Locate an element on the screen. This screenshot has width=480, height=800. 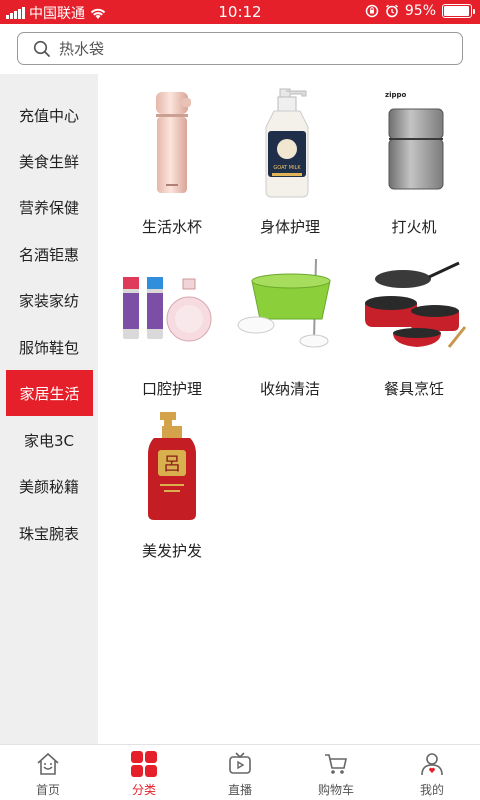
sidebar-item-home-textiles: 家装家纺 is located at coordinates (49, 300).